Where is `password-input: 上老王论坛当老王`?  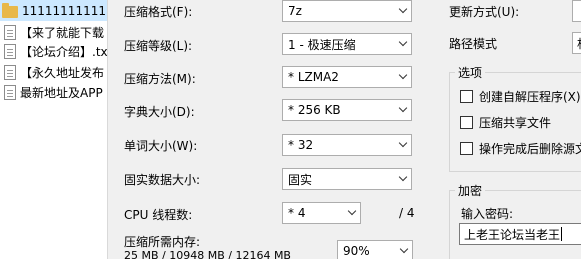 password-input: 上老王论坛当老王 is located at coordinates (520, 234).